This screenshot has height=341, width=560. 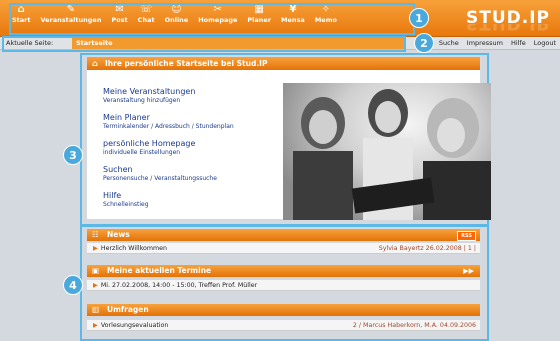 What do you see at coordinates (545, 43) in the screenshot?
I see `link-logout: Logout` at bounding box center [545, 43].